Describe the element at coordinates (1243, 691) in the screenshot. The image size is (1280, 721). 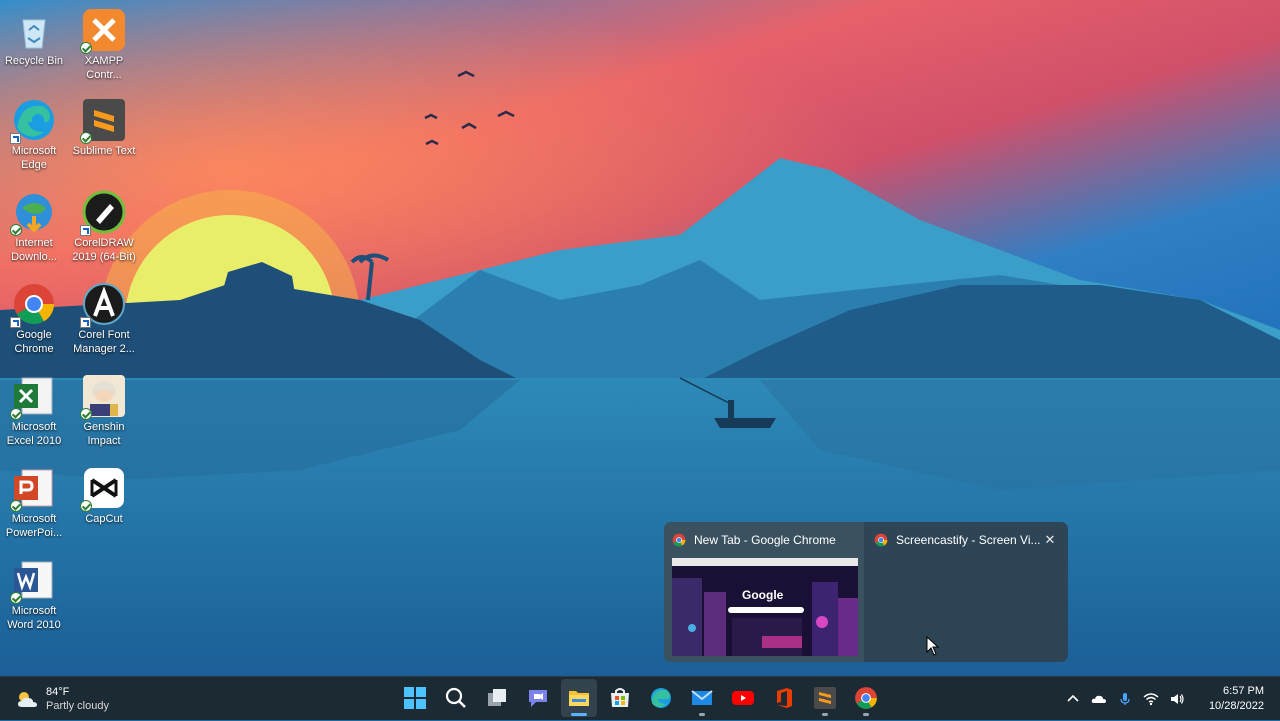
I see `clock-time: 6:57 PM` at that location.